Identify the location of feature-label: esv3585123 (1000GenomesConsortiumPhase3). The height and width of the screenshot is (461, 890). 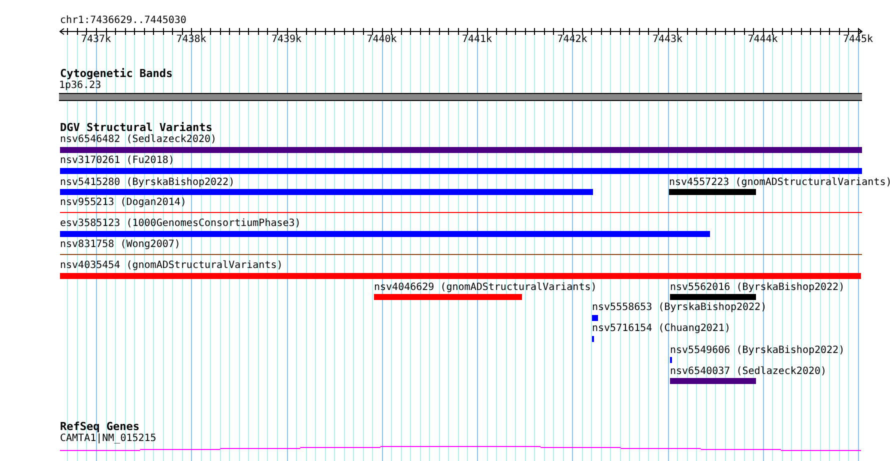
(180, 224).